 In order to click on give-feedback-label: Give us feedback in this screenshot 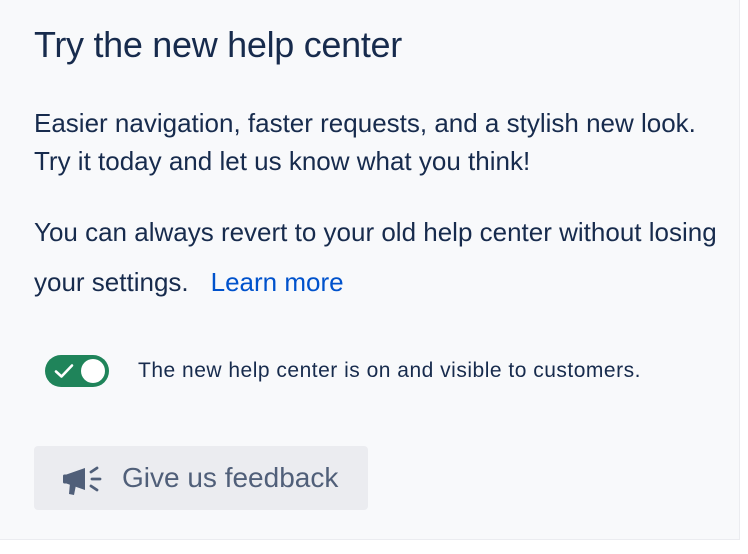, I will do `click(230, 477)`.